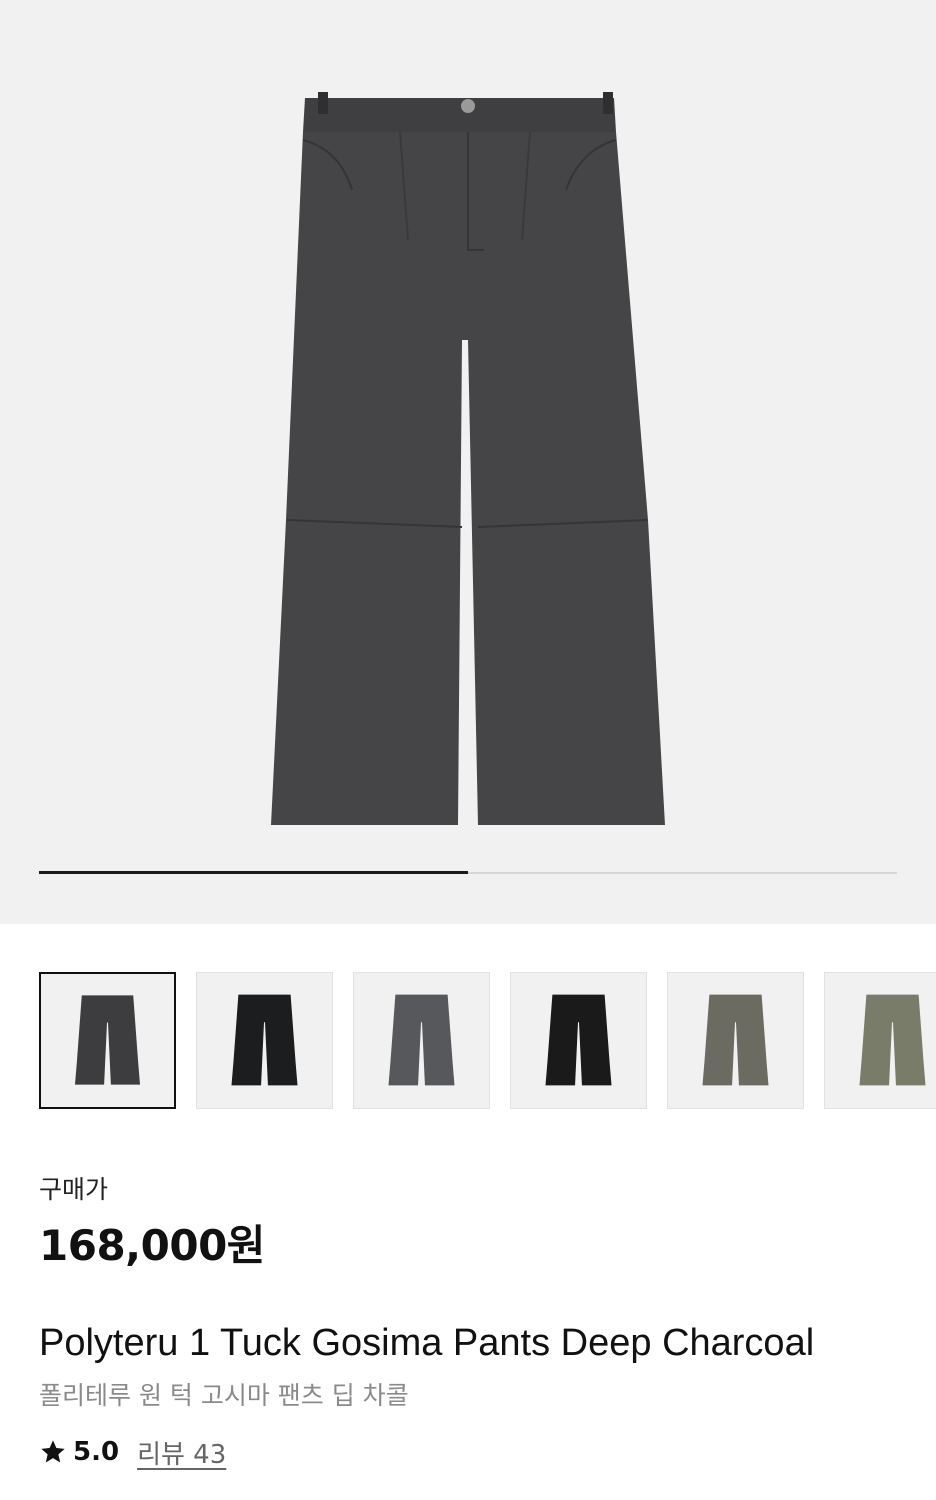 This screenshot has height=1500, width=936. Describe the element at coordinates (53, 1451) in the screenshot. I see `star-icon` at that location.